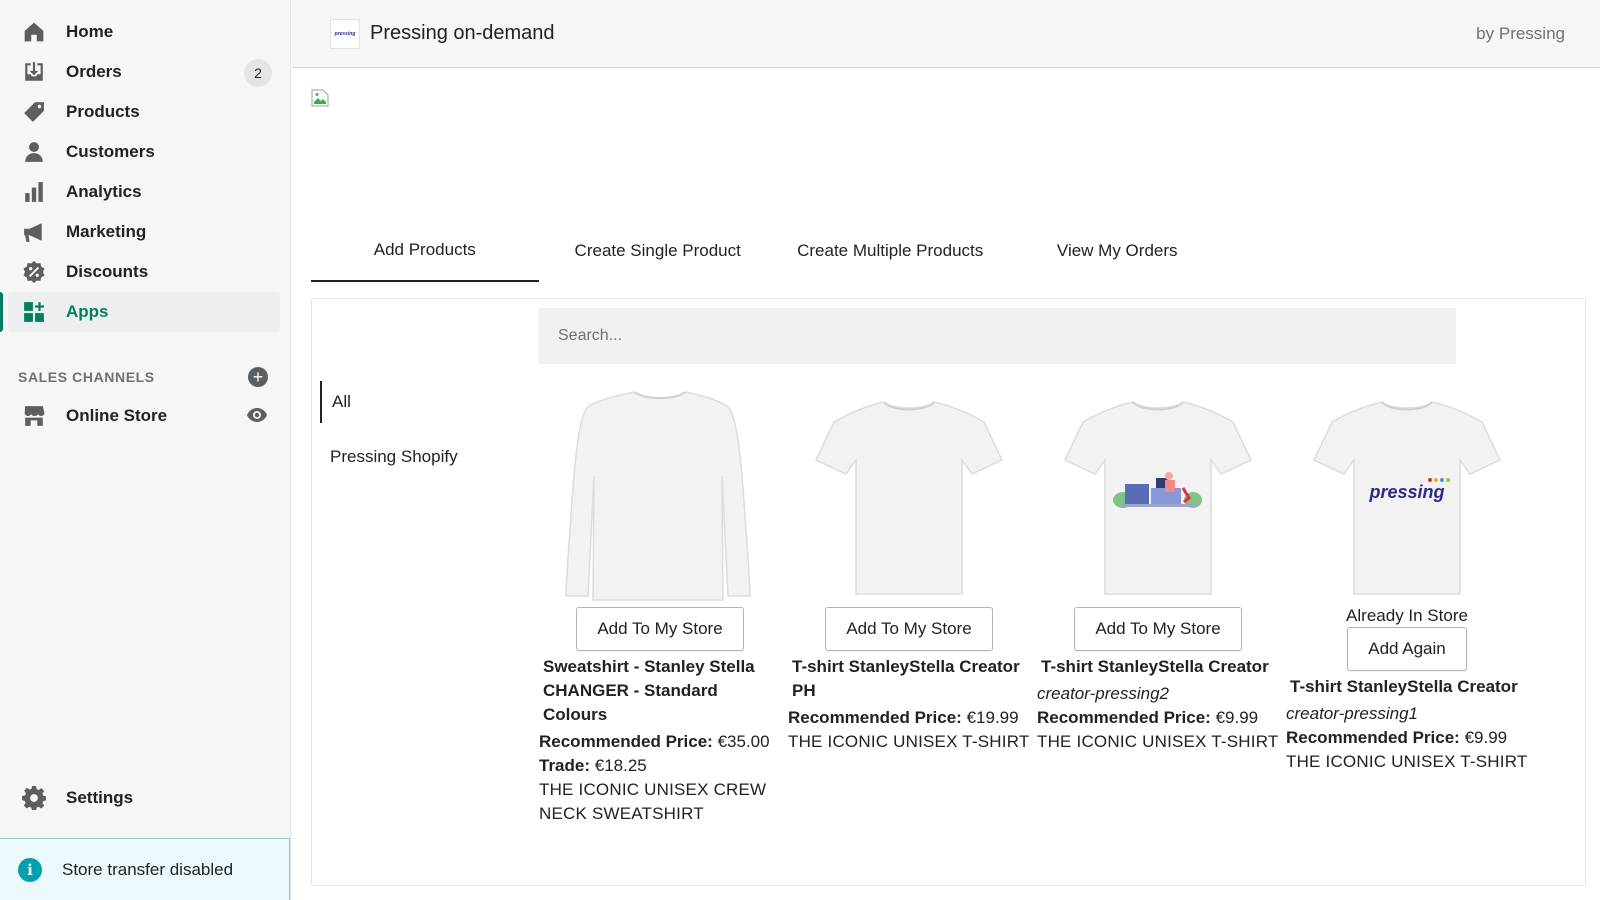  Describe the element at coordinates (144, 192) in the screenshot. I see `sidebar-item-analytics: Analytics` at that location.